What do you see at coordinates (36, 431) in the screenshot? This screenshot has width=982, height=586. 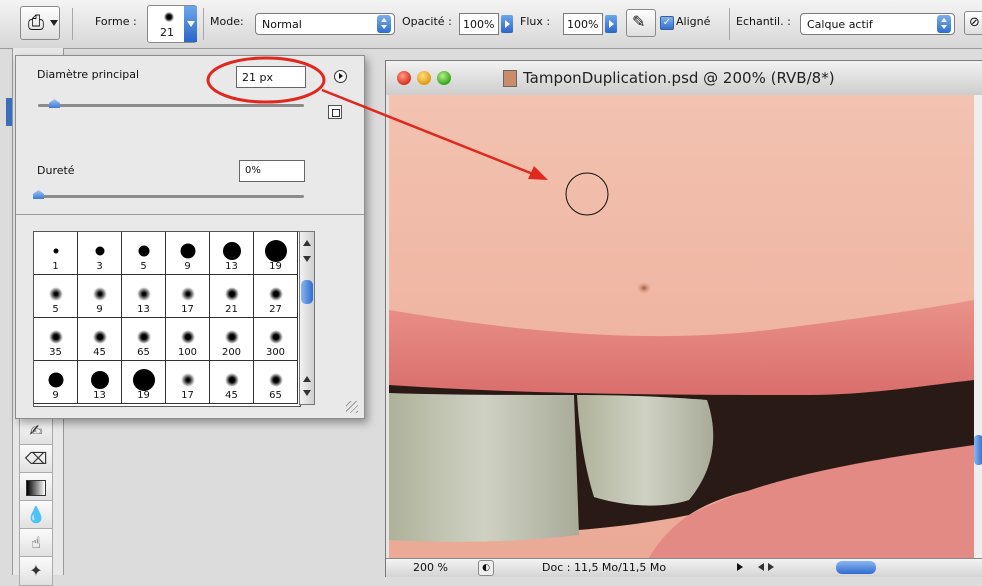 I see `brush-tool-icon: ✍` at bounding box center [36, 431].